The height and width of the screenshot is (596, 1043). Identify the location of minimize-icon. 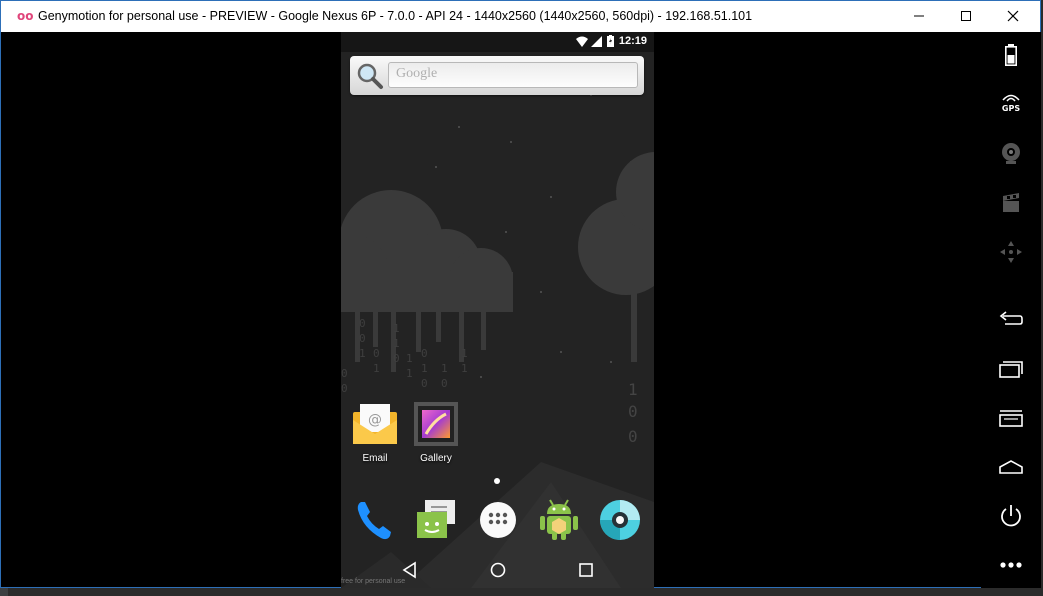
(919, 16).